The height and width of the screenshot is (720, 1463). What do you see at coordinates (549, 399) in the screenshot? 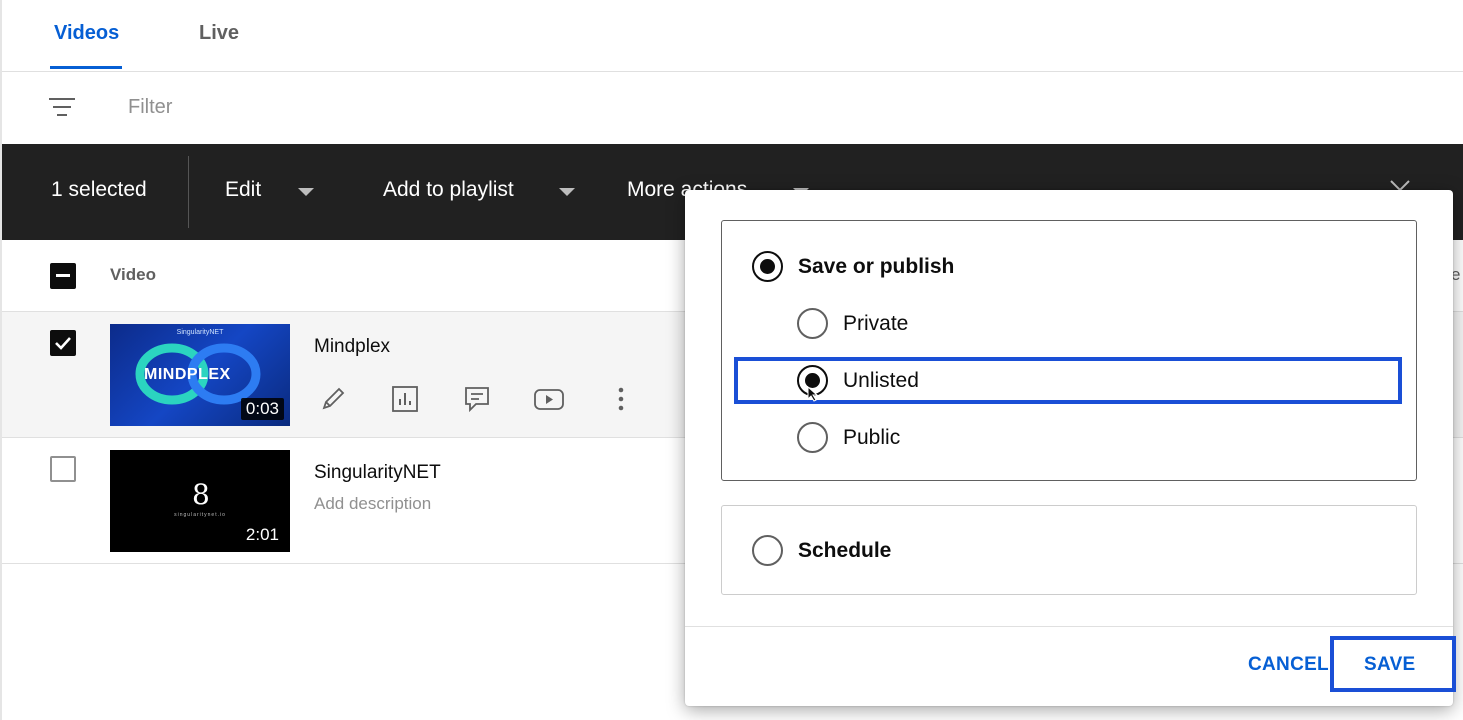
I see `youtube-play-icon` at bounding box center [549, 399].